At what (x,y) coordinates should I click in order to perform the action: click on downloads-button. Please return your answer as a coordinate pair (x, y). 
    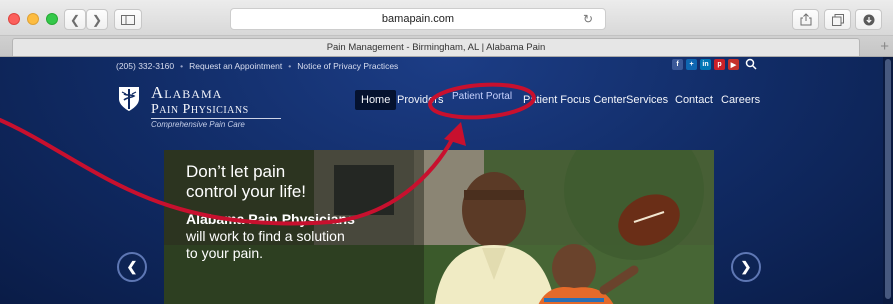
    Looking at the image, I should click on (868, 19).